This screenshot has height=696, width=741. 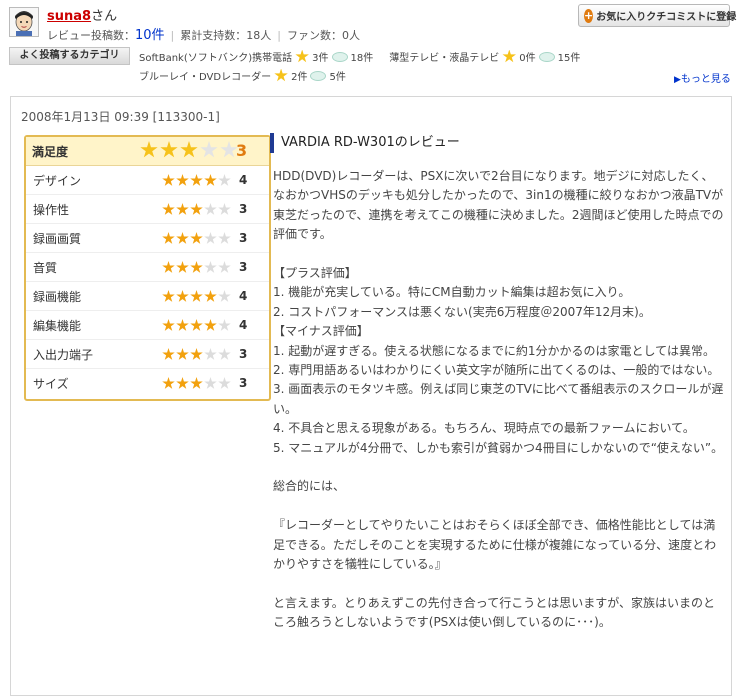 I want to click on rating-row: 編集機能 4, so click(x=147, y=325).